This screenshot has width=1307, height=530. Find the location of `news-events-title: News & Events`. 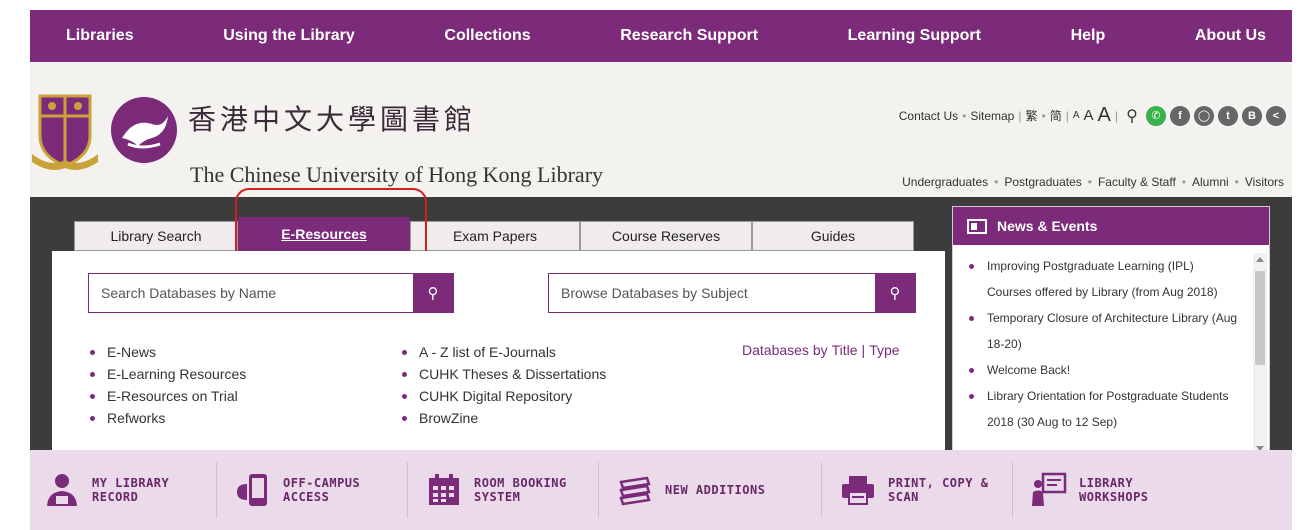

news-events-title: News & Events is located at coordinates (1047, 226).